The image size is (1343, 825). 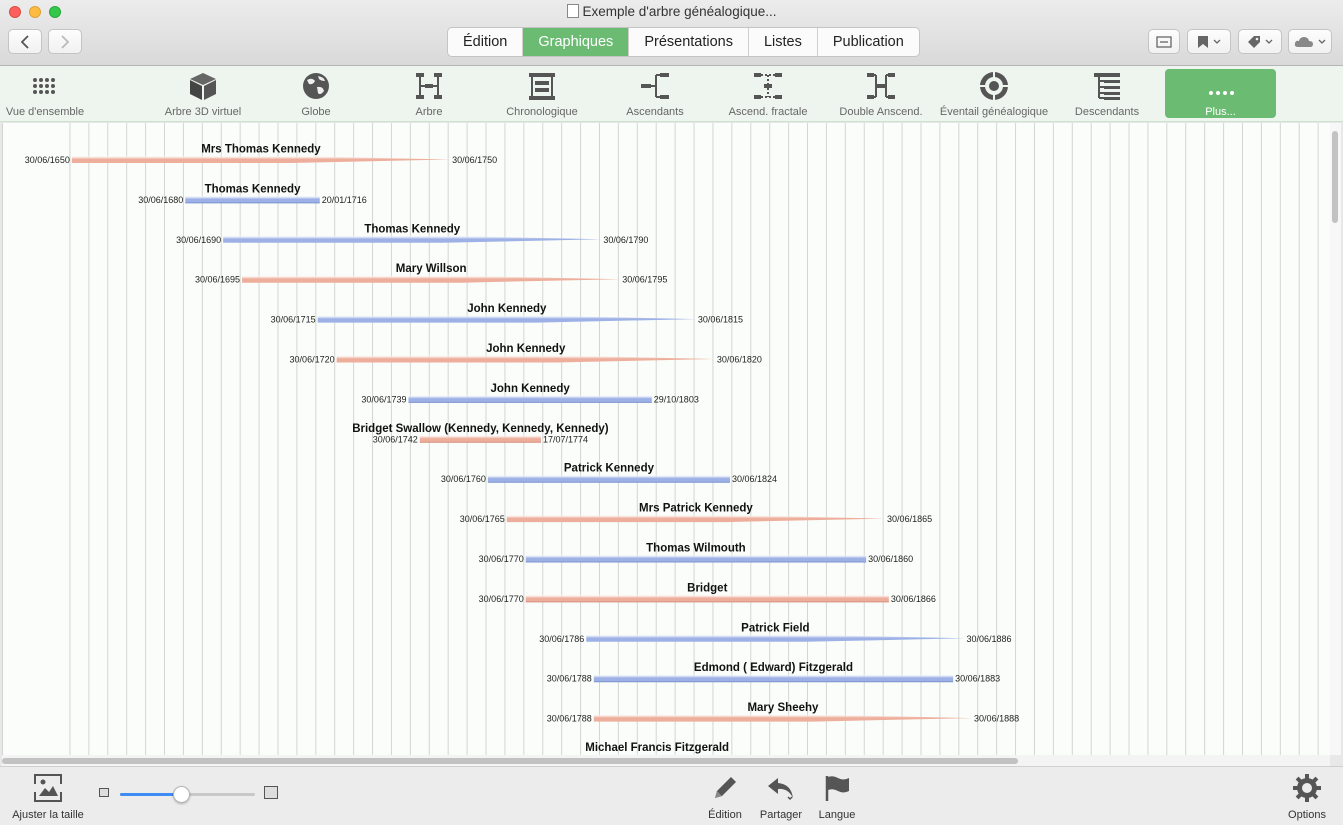 I want to click on more-dots-icon, so click(x=1221, y=93).